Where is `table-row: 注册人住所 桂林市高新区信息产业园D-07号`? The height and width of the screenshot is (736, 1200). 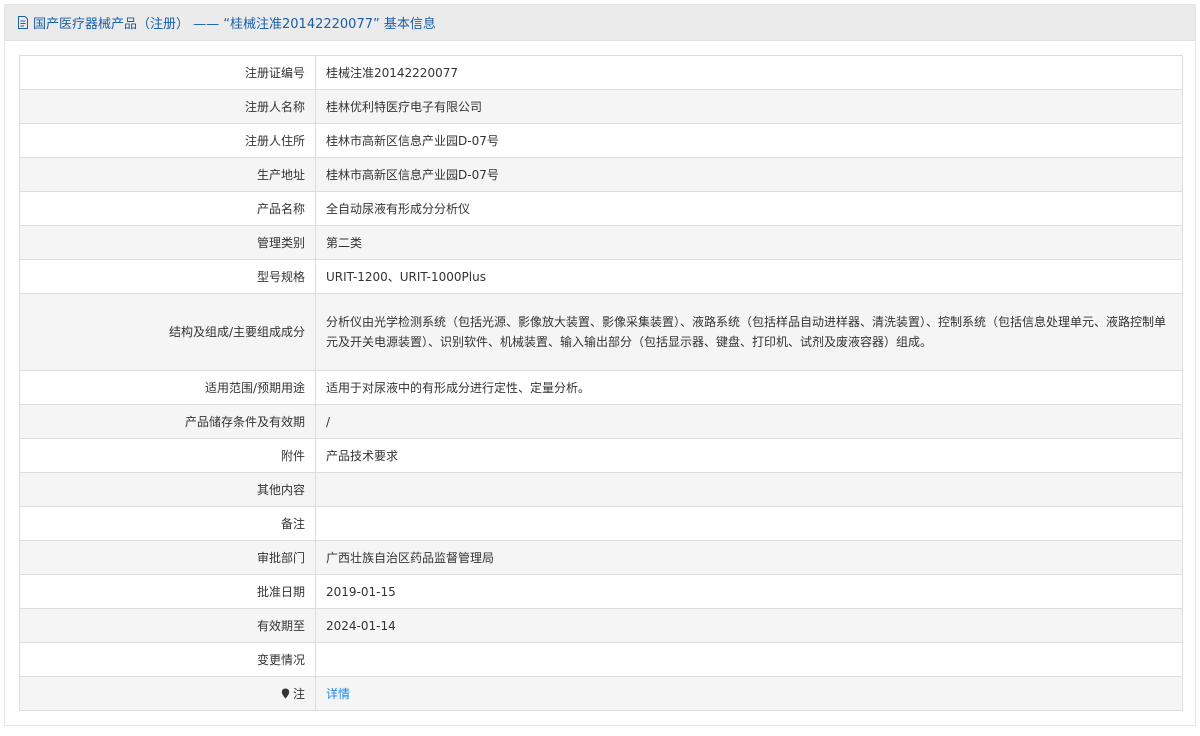 table-row: 注册人住所 桂林市高新区信息产业园D-07号 is located at coordinates (601, 140).